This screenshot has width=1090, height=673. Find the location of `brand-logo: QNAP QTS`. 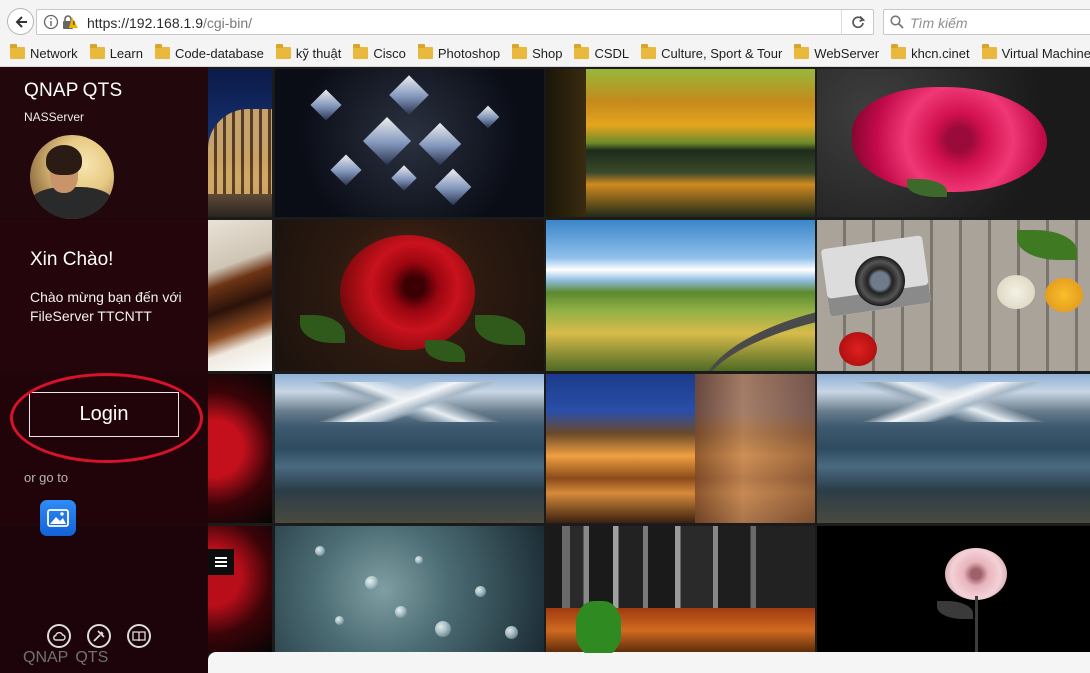

brand-logo: QNAP QTS is located at coordinates (73, 91).